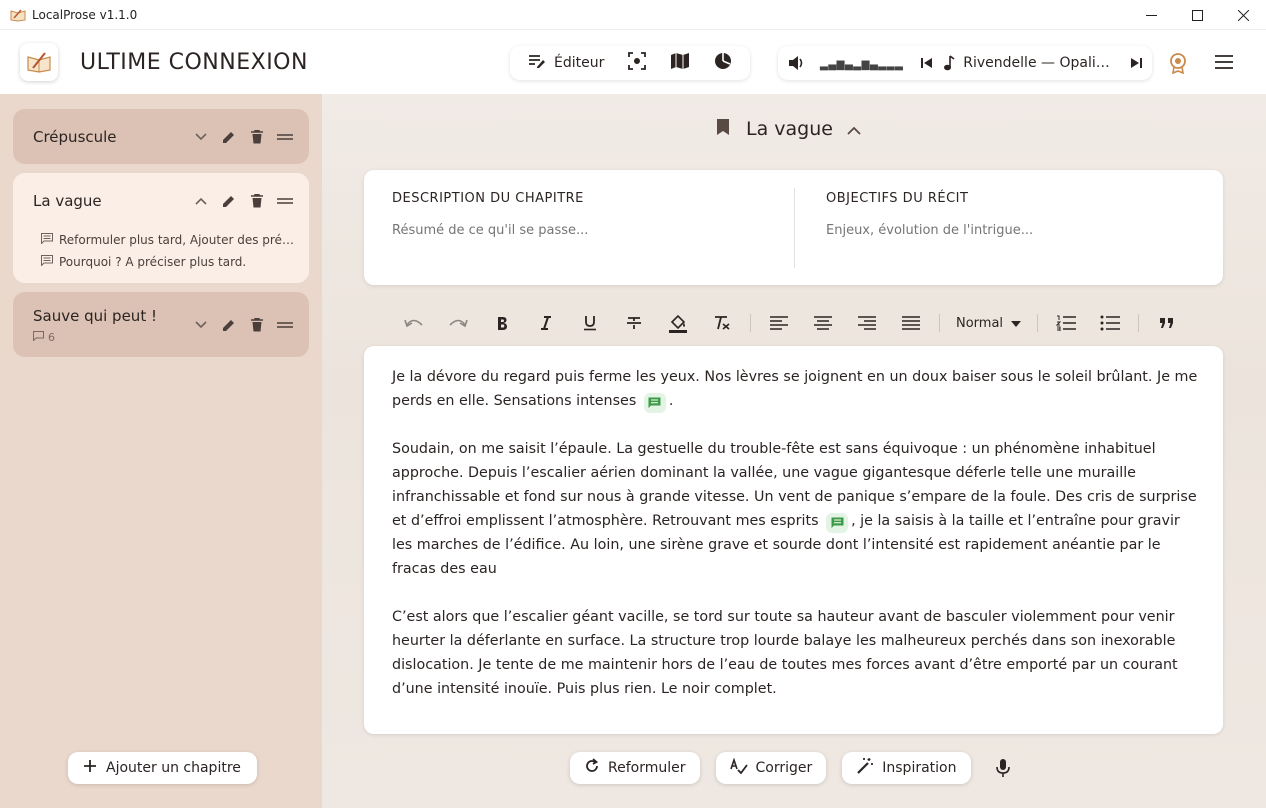 The width and height of the screenshot is (1266, 808). Describe the element at coordinates (75, 137) in the screenshot. I see `chapter-title: Crépuscule` at that location.